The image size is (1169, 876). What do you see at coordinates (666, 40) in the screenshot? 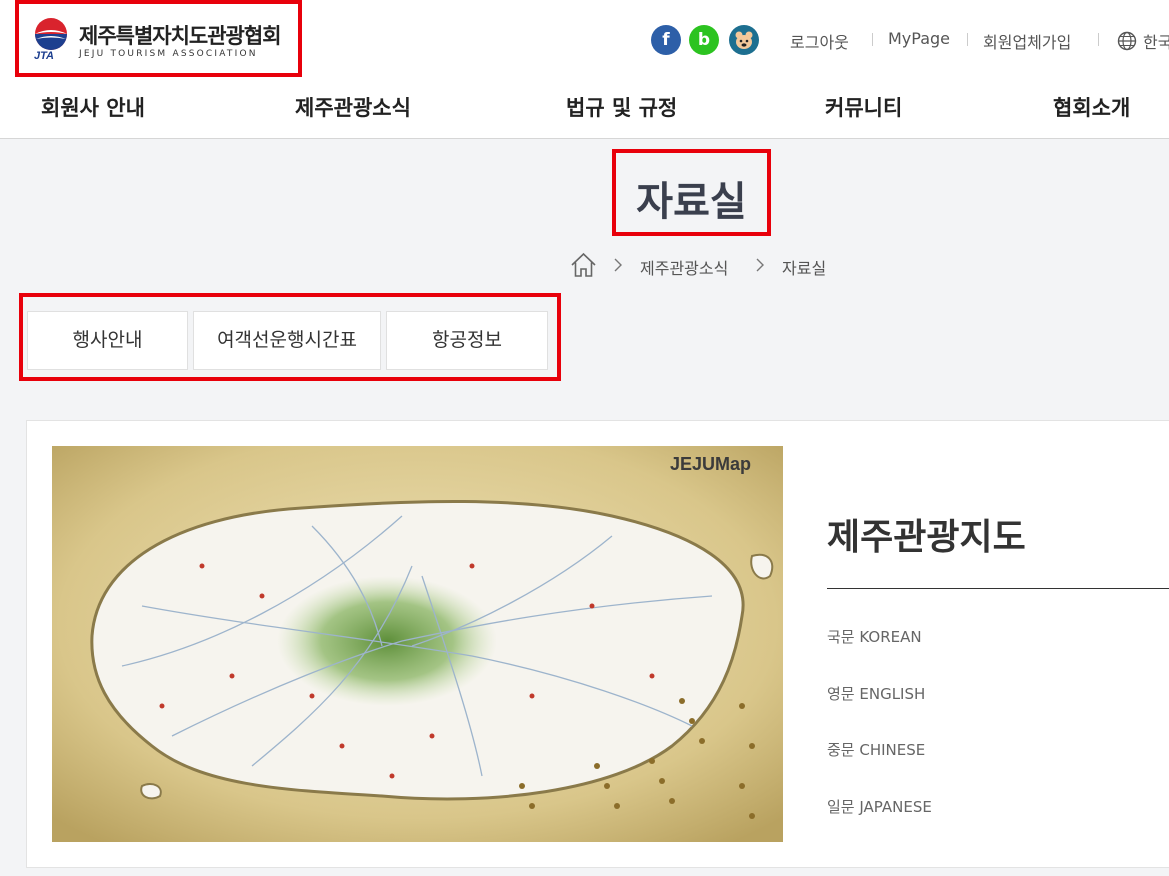
I see `facebook-icon: f` at bounding box center [666, 40].